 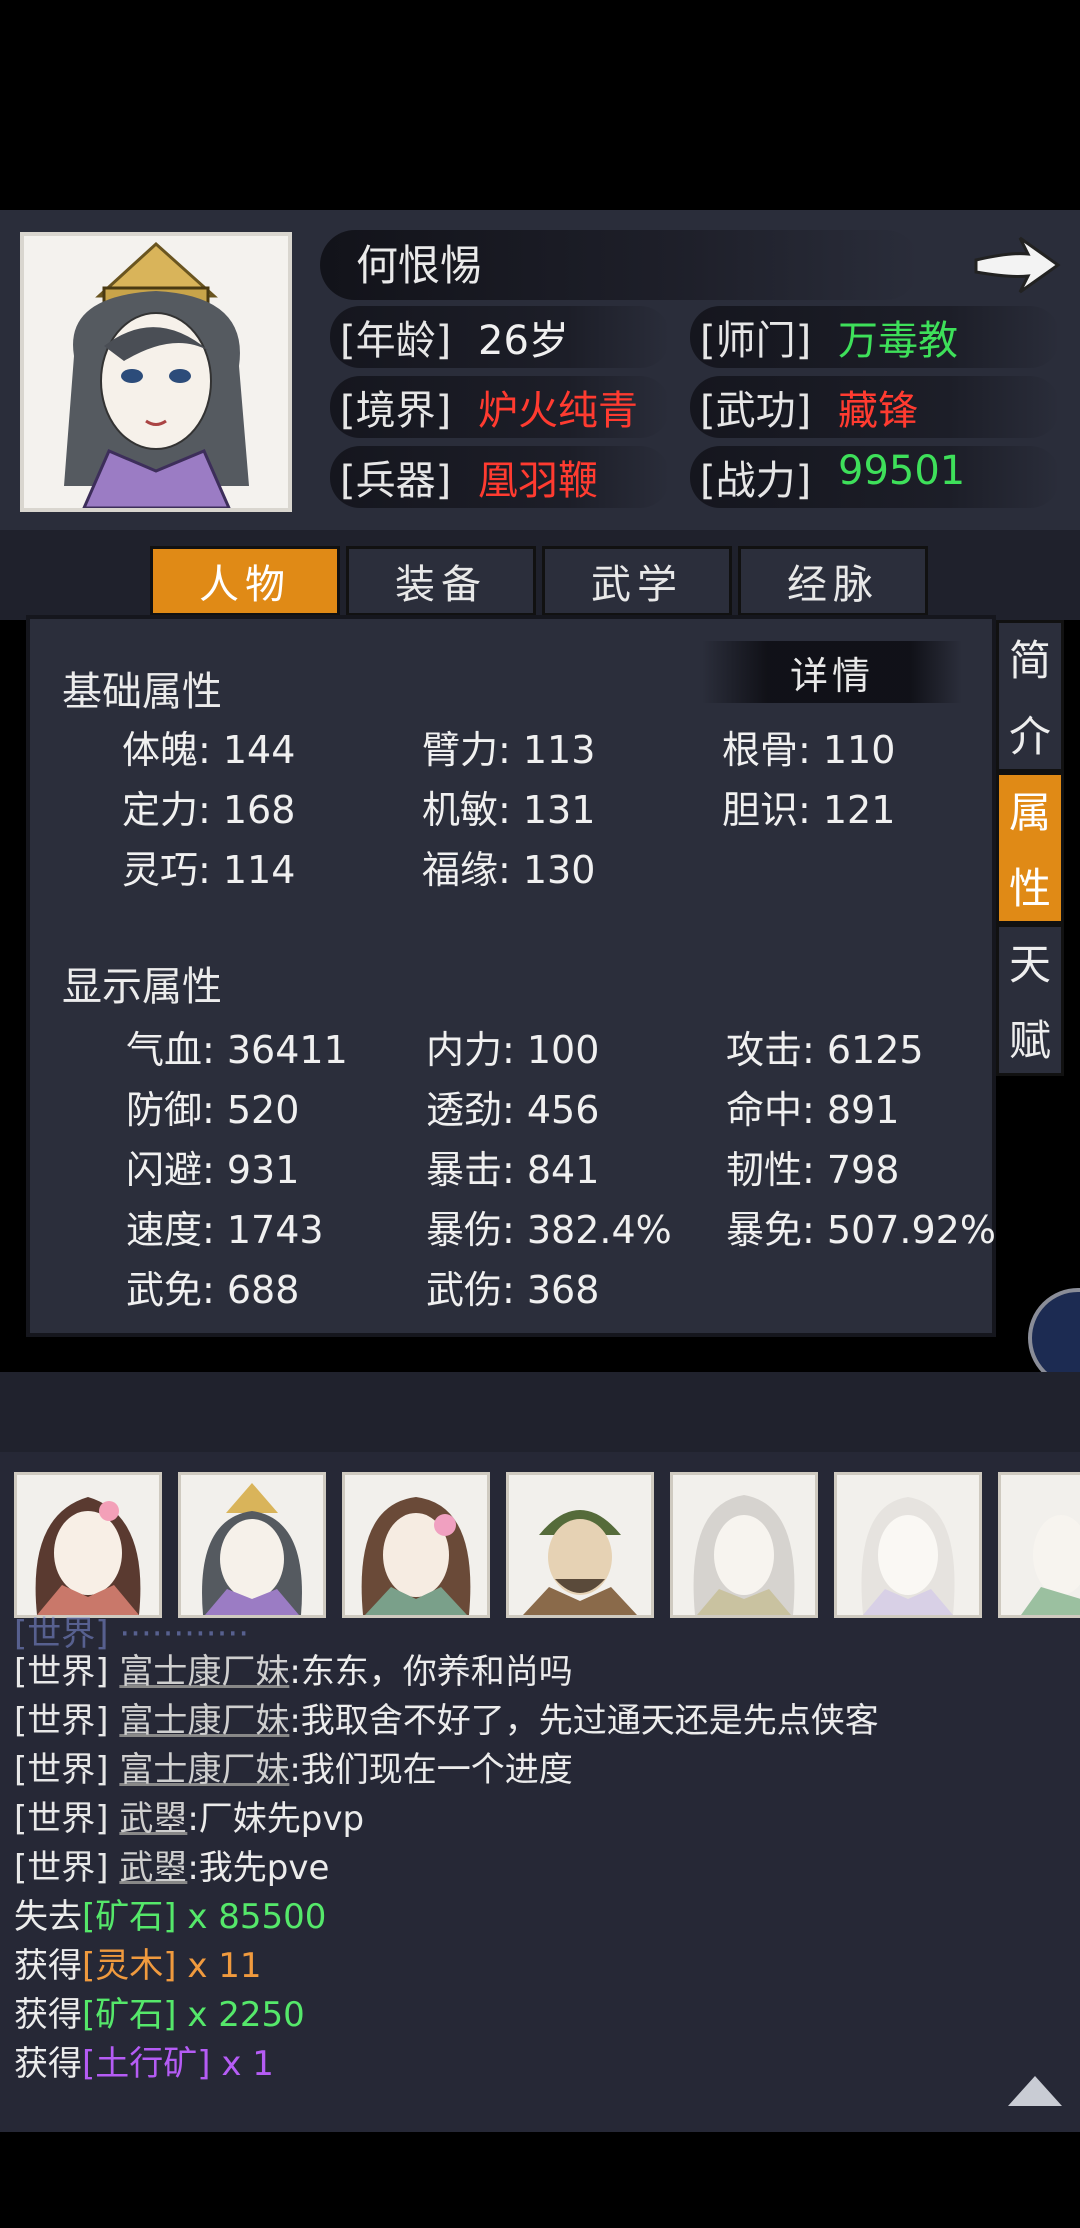 What do you see at coordinates (538, 481) in the screenshot?
I see `weapon-value: 凰羽鞭` at bounding box center [538, 481].